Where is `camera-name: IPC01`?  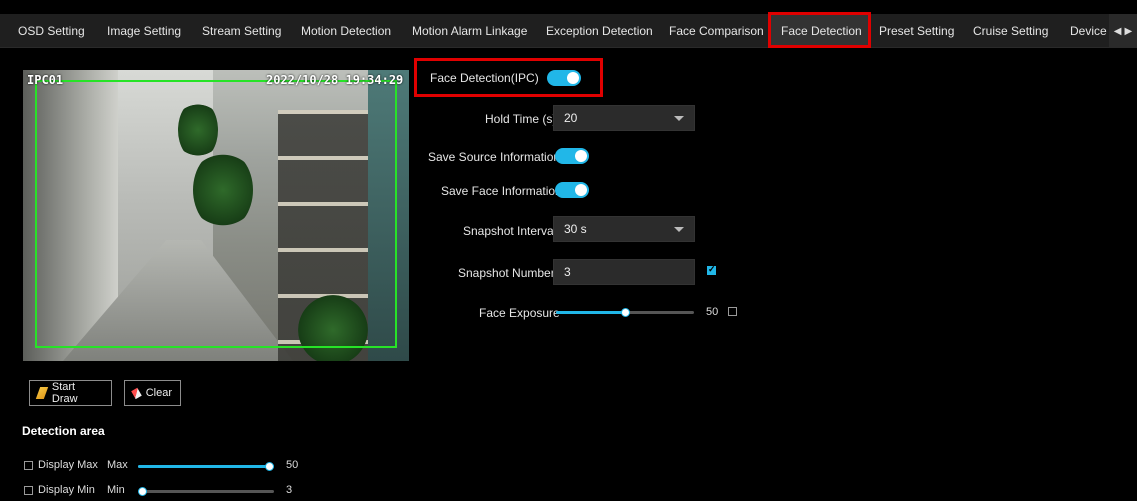 camera-name: IPC01 is located at coordinates (45, 80).